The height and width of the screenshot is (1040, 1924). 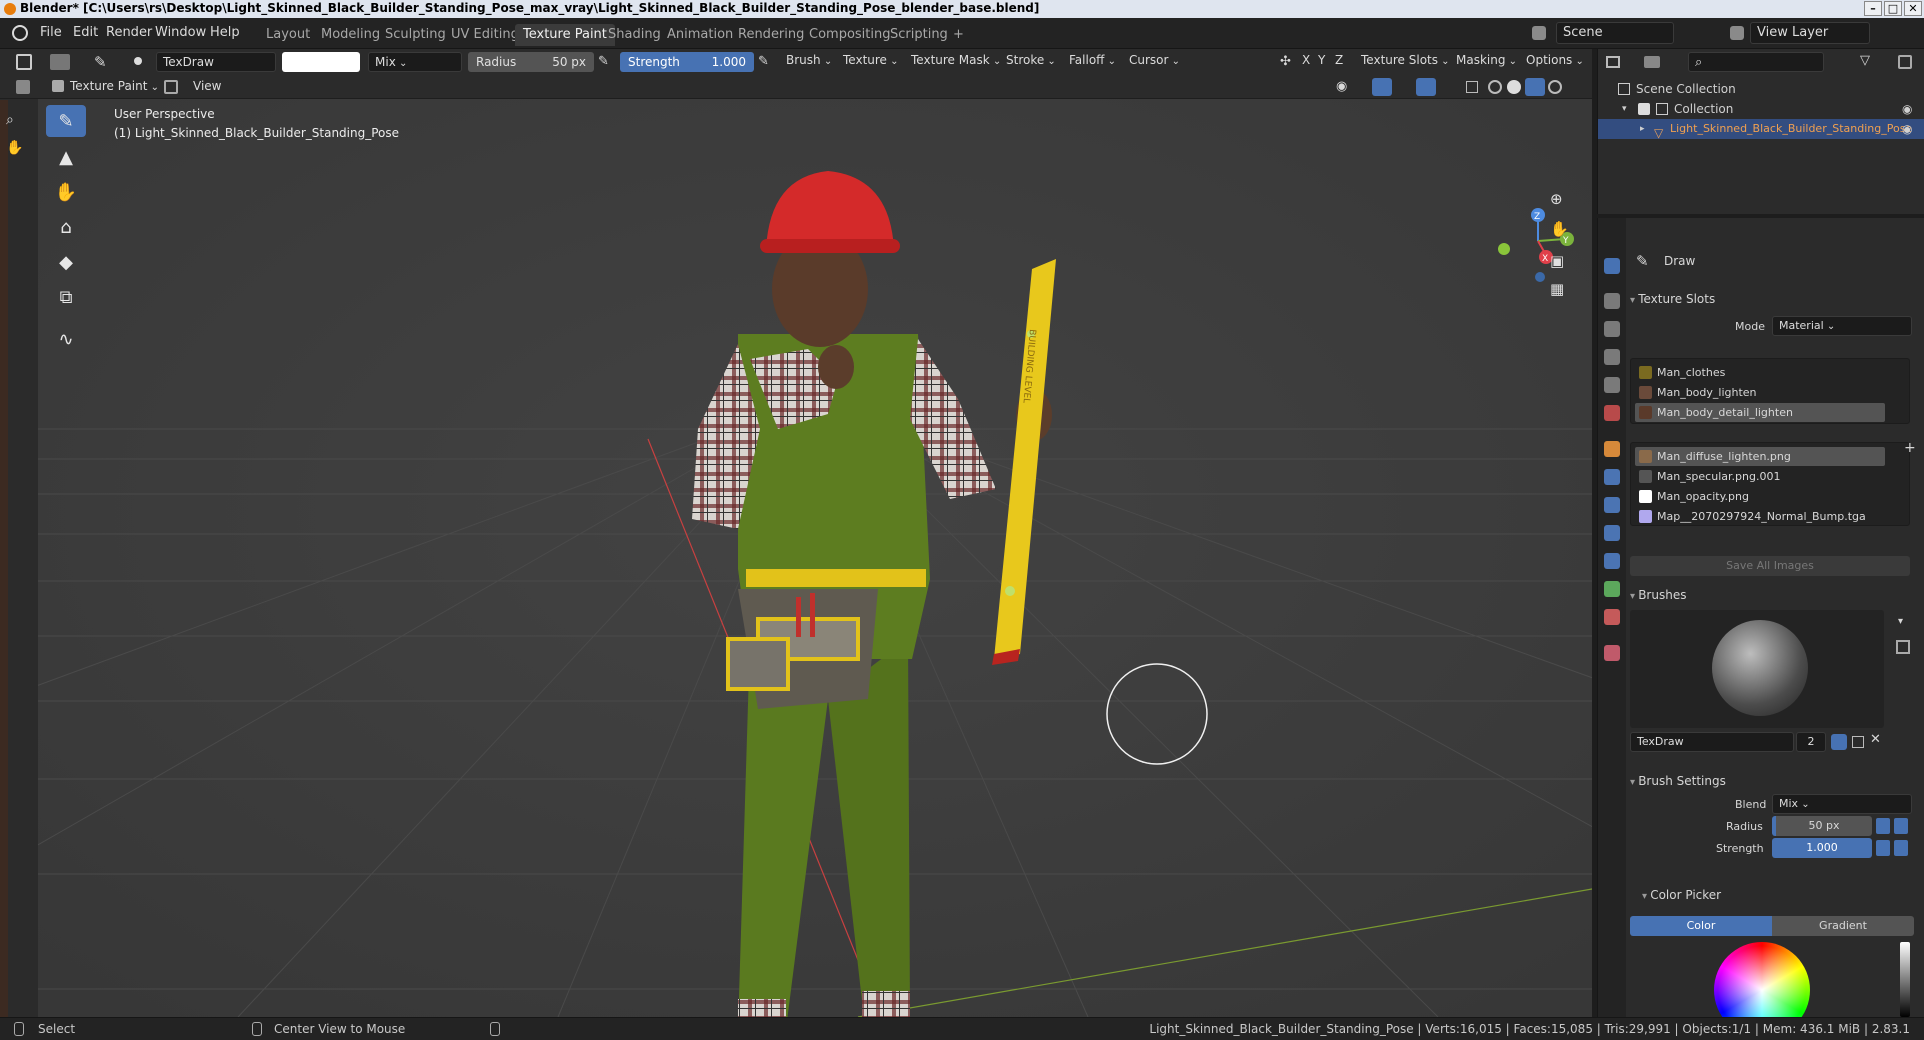 What do you see at coordinates (1382, 87) in the screenshot?
I see `gizmo-toggle-icon` at bounding box center [1382, 87].